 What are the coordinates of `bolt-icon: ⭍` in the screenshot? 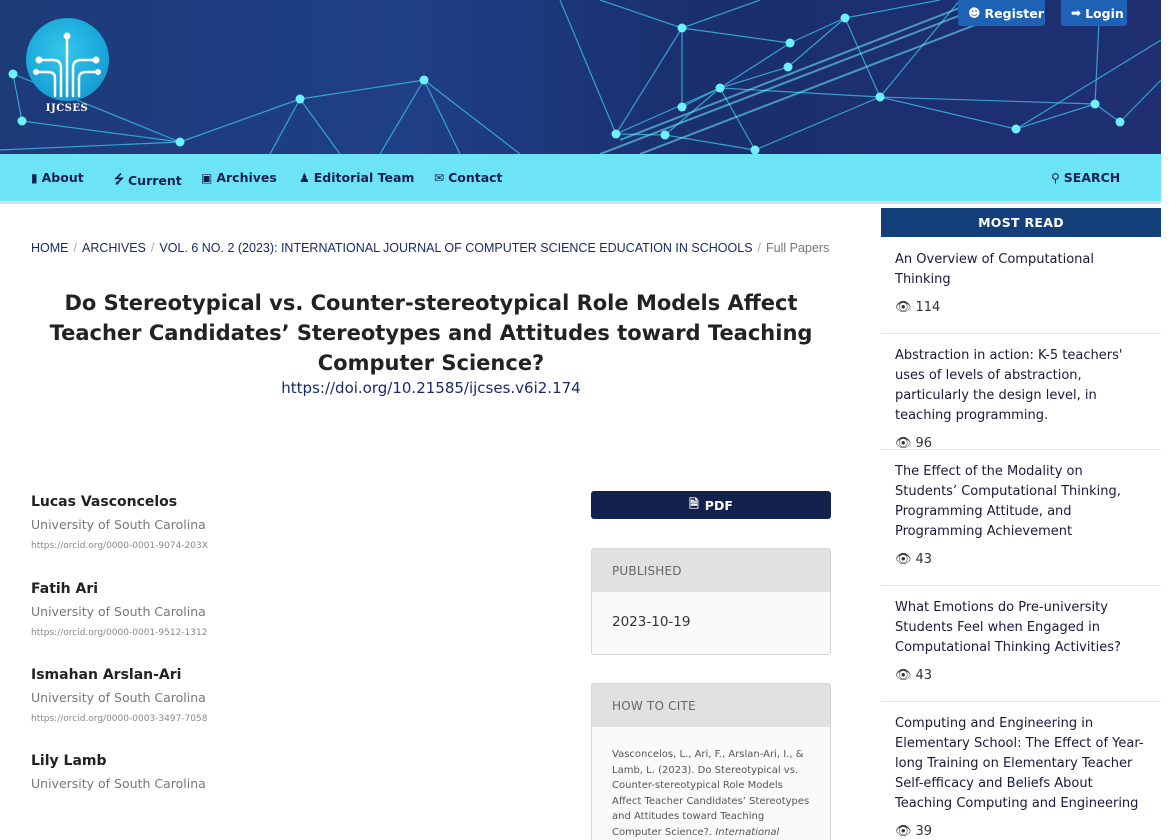 It's located at (119, 179).